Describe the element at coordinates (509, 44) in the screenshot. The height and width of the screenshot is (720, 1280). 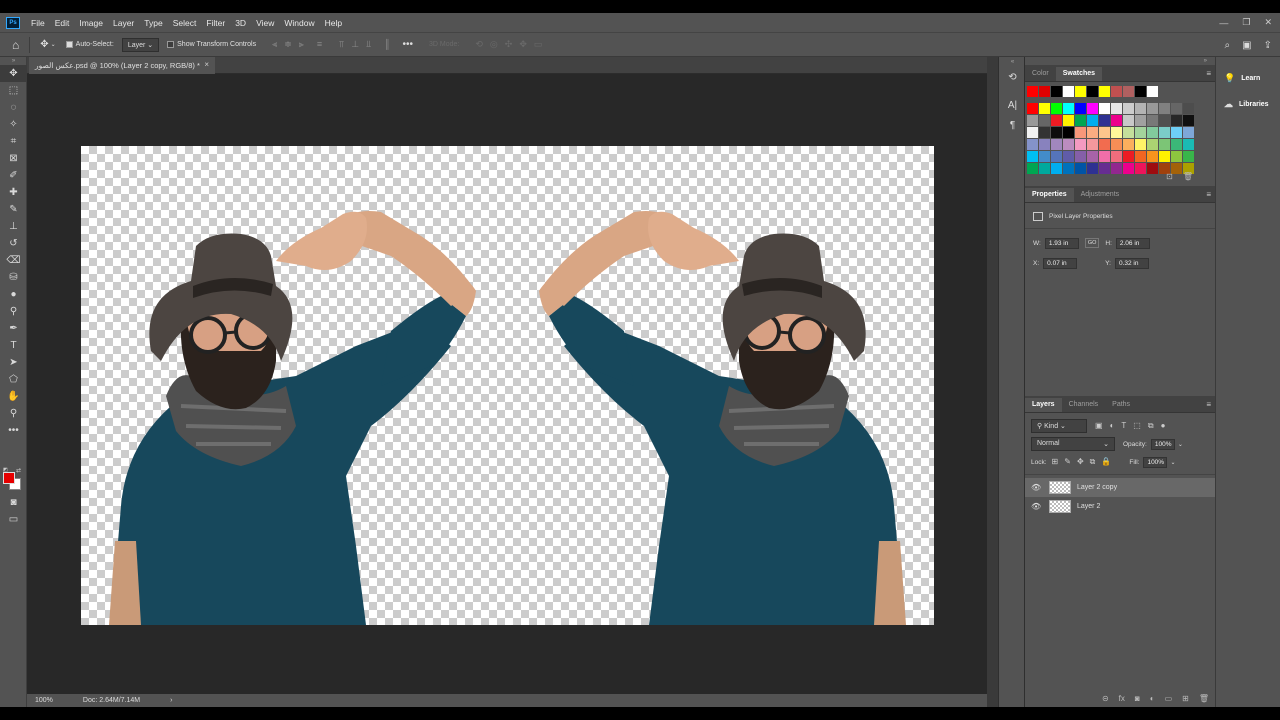
I see `3d-pan-icon: ✣` at that location.